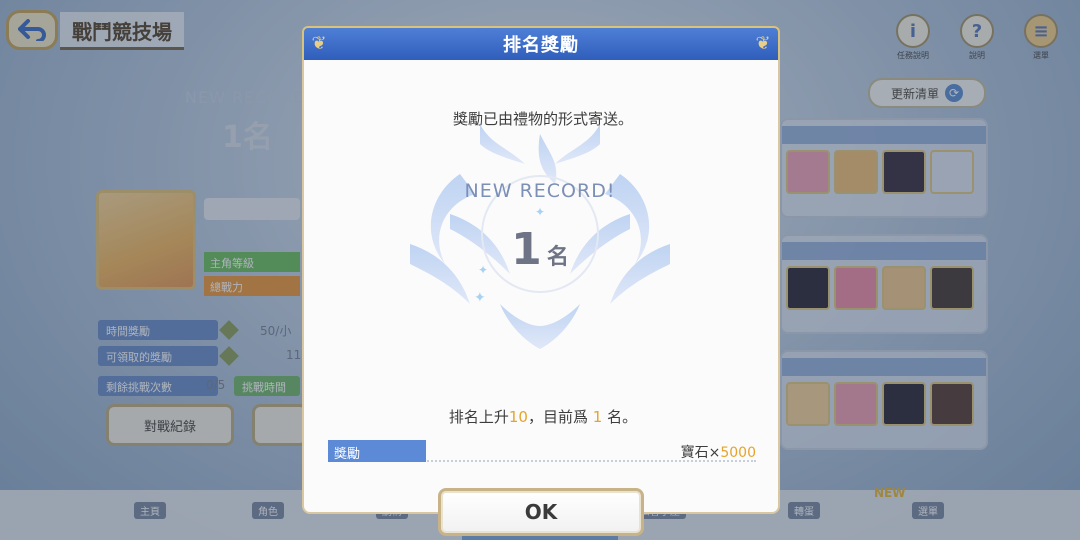 The height and width of the screenshot is (540, 1080). I want to click on rank-up-suffix: 名。, so click(622, 417).